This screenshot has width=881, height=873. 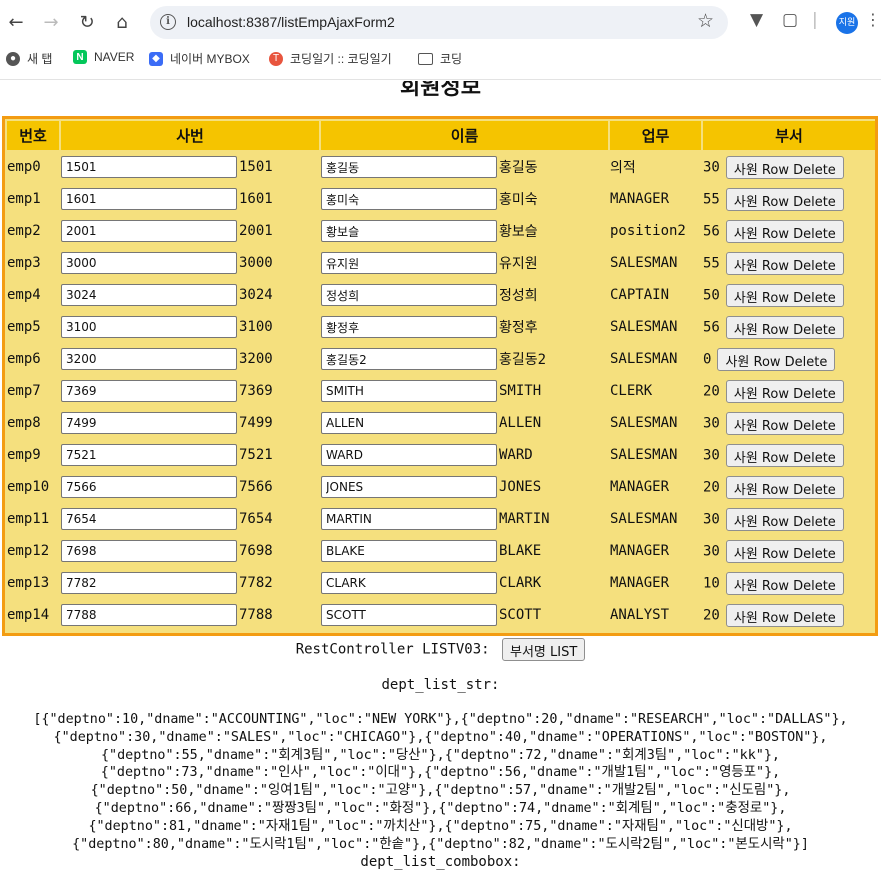 I want to click on cell-no: emp1, so click(x=33, y=199).